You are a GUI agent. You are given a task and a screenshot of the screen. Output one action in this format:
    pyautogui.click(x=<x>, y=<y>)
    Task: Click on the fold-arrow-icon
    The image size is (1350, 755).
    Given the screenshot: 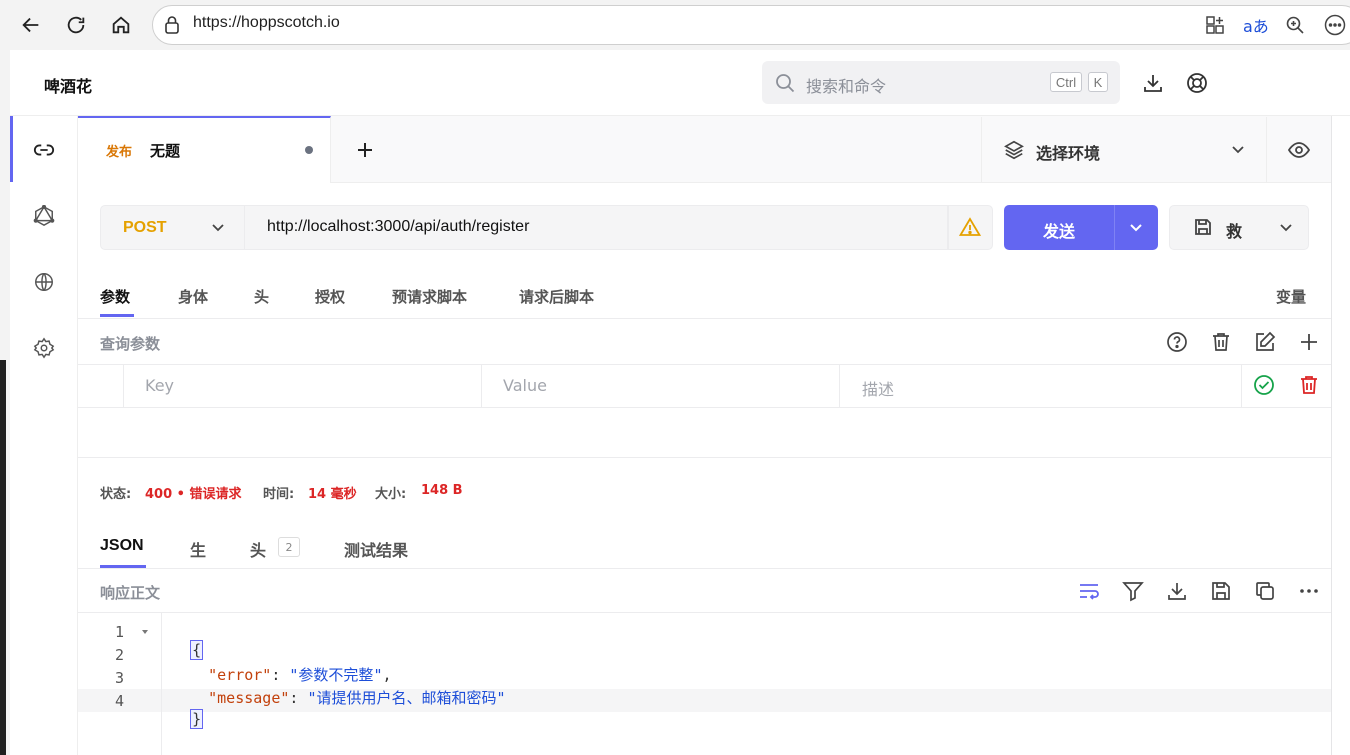 What is the action you would take?
    pyautogui.click(x=145, y=632)
    